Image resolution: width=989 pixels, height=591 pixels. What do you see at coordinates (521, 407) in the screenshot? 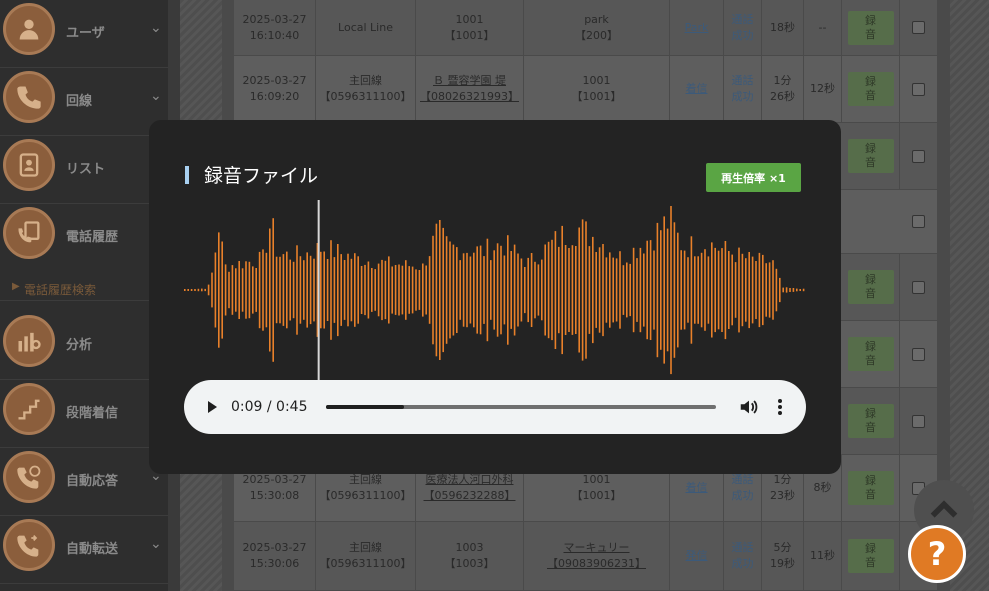
I see `progress-bar` at bounding box center [521, 407].